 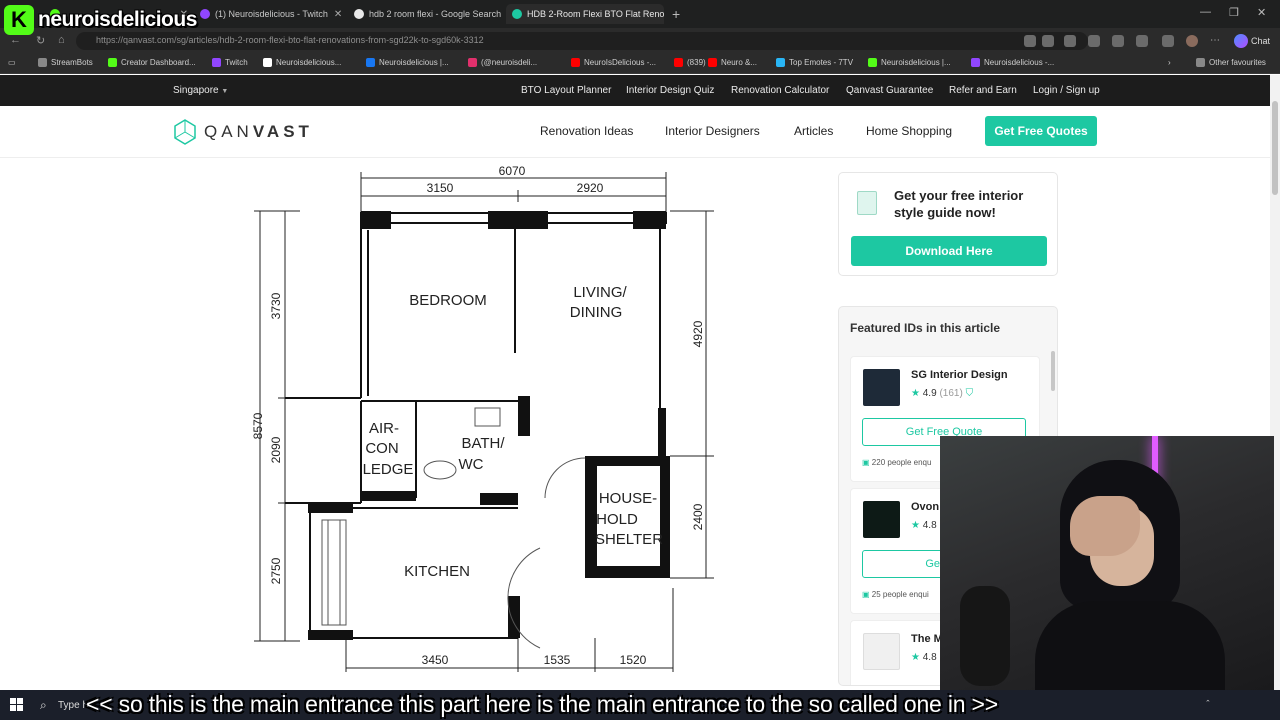 What do you see at coordinates (690, 62) in the screenshot?
I see `bookmark-item: (839)` at bounding box center [690, 62].